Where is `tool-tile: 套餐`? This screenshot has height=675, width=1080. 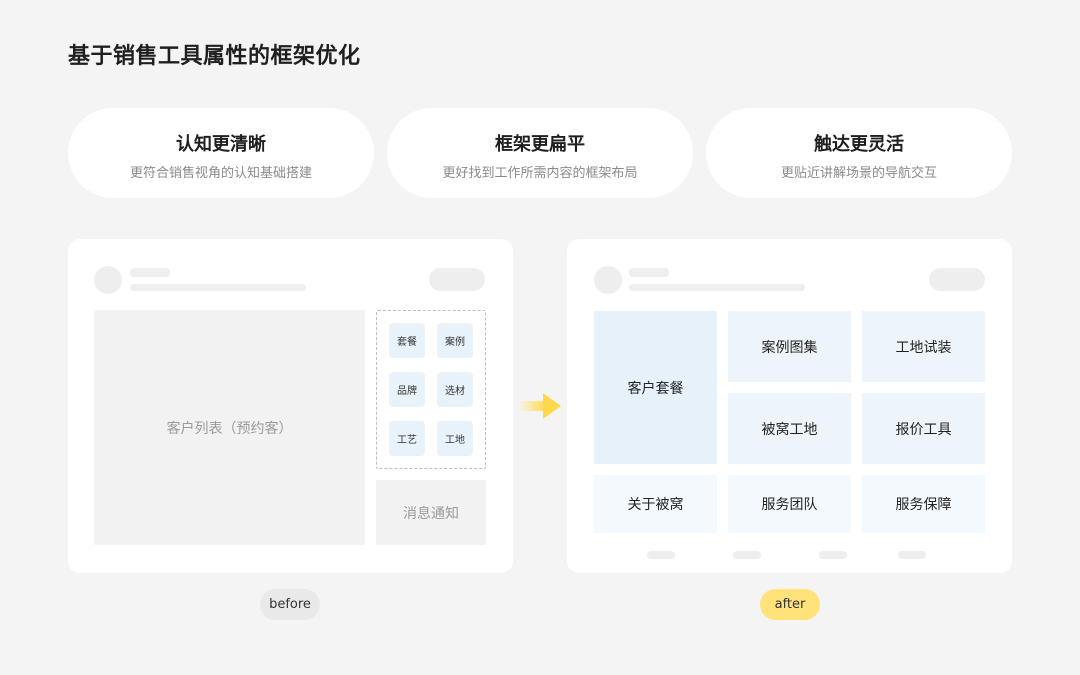
tool-tile: 套餐 is located at coordinates (407, 340).